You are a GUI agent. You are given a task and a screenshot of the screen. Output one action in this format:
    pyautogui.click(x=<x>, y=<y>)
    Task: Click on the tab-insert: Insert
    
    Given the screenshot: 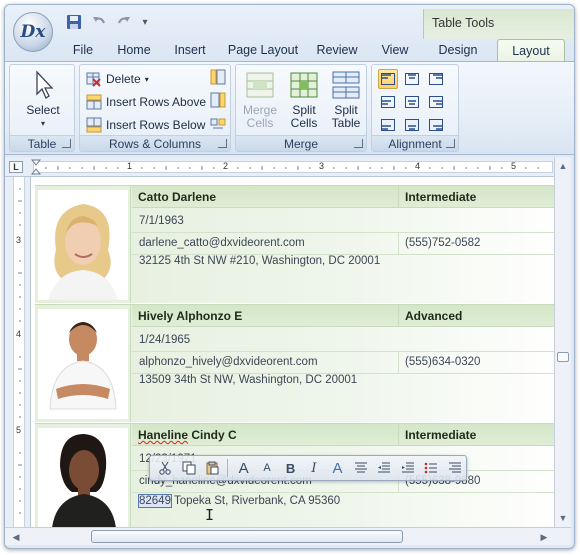 What is the action you would take?
    pyautogui.click(x=190, y=50)
    